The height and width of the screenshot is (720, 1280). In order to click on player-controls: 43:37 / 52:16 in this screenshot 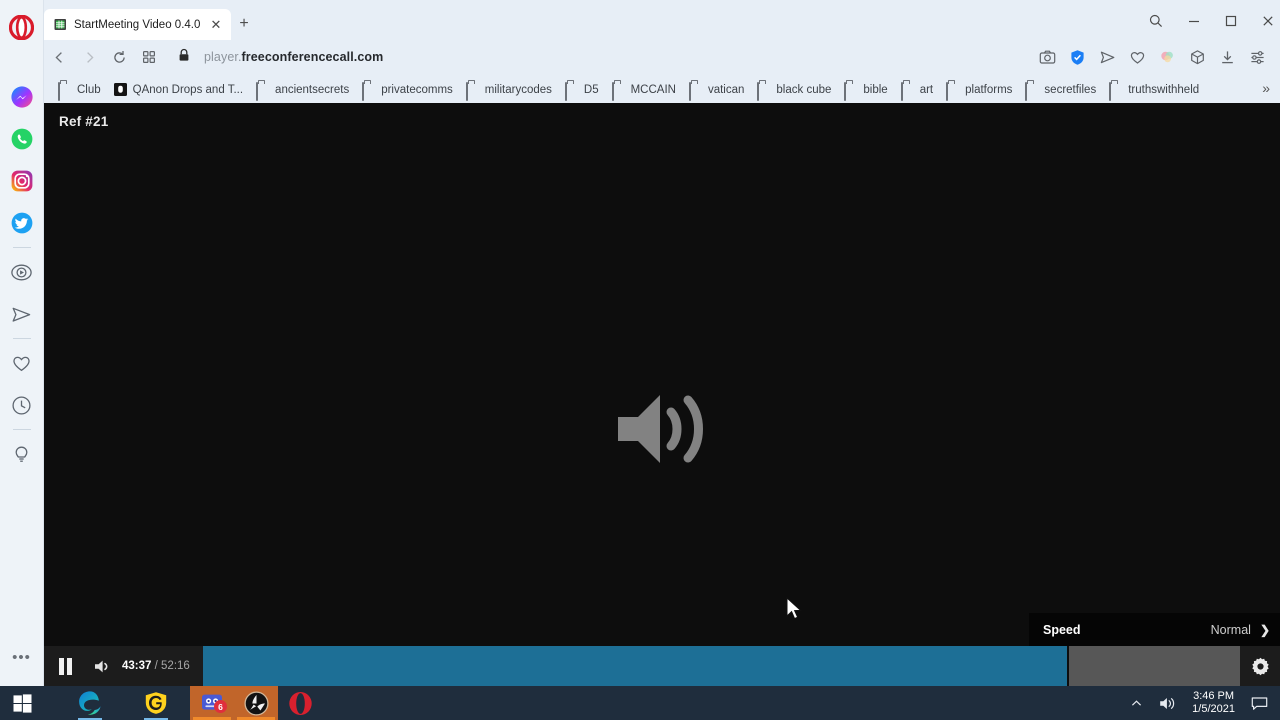, I will do `click(662, 666)`.